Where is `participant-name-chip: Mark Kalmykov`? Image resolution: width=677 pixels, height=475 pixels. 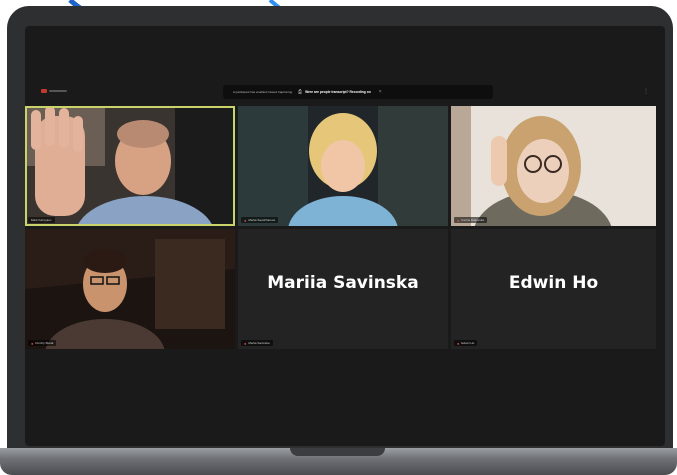 participant-name-chip: Mark Kalmykov is located at coordinates (41, 220).